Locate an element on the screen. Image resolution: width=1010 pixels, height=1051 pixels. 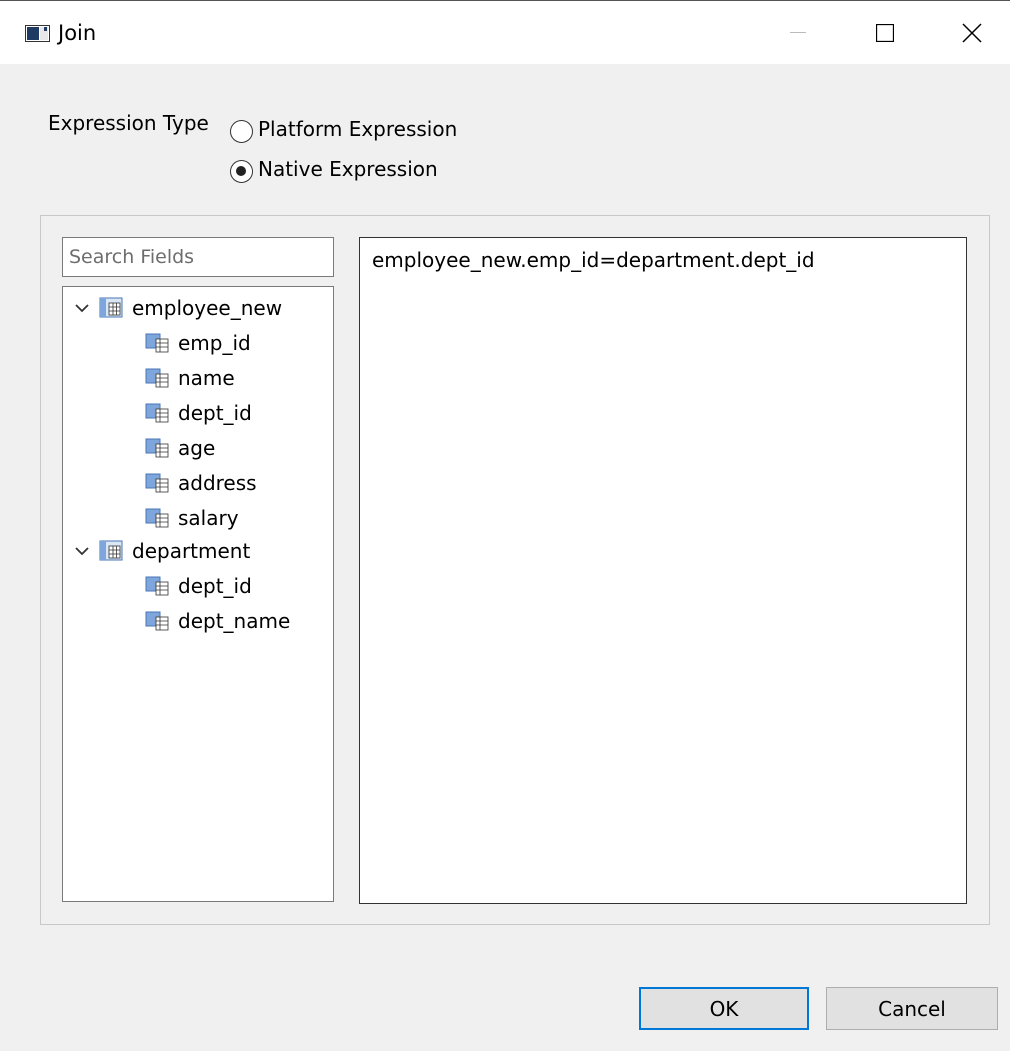
minimize-icon is located at coordinates (798, 32).